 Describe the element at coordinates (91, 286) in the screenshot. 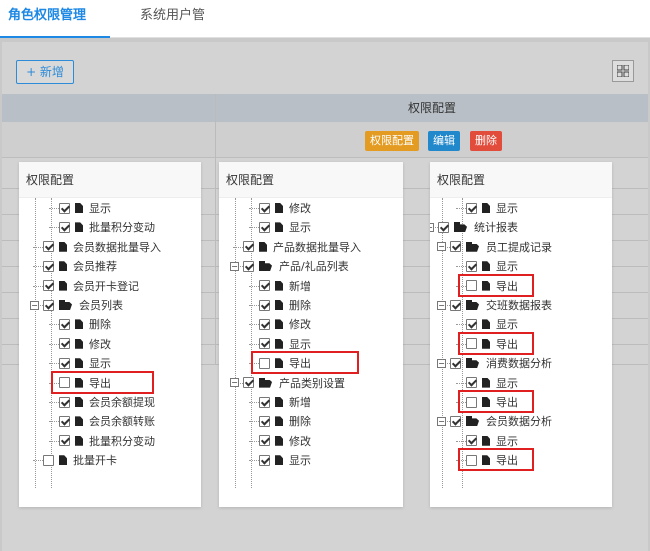

I see `tree-node: 会员开卡登记` at that location.